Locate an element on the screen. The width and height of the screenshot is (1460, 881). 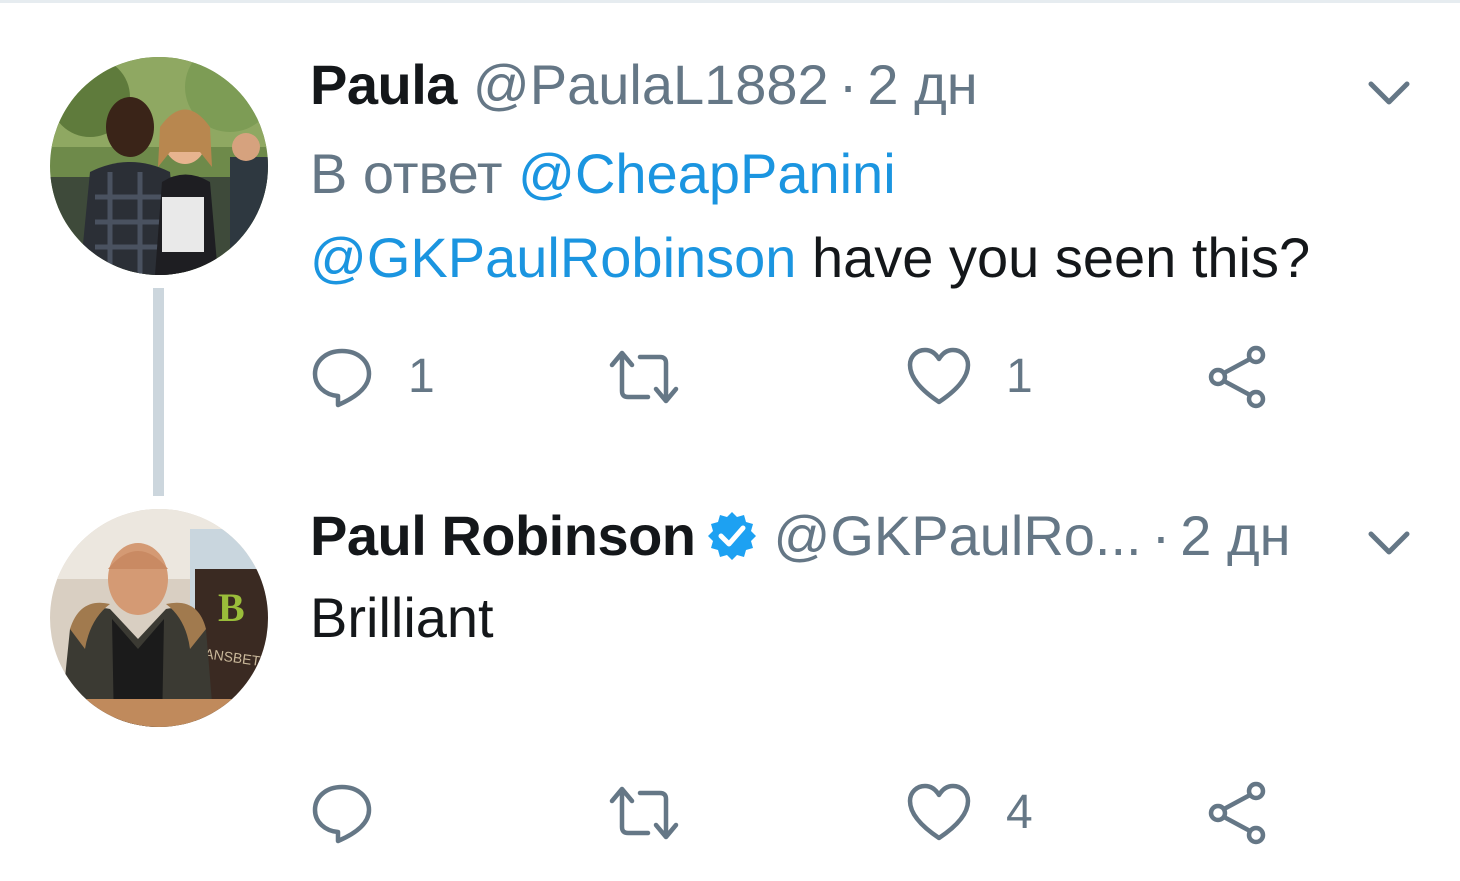
like-count: 4 is located at coordinates (1019, 812).